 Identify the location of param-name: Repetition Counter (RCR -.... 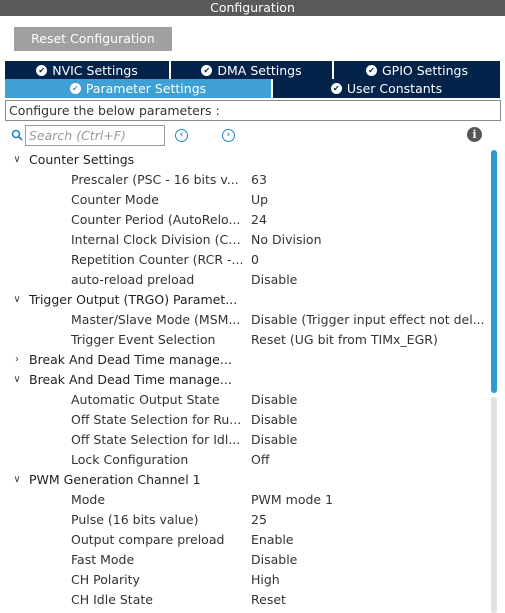
(157, 259).